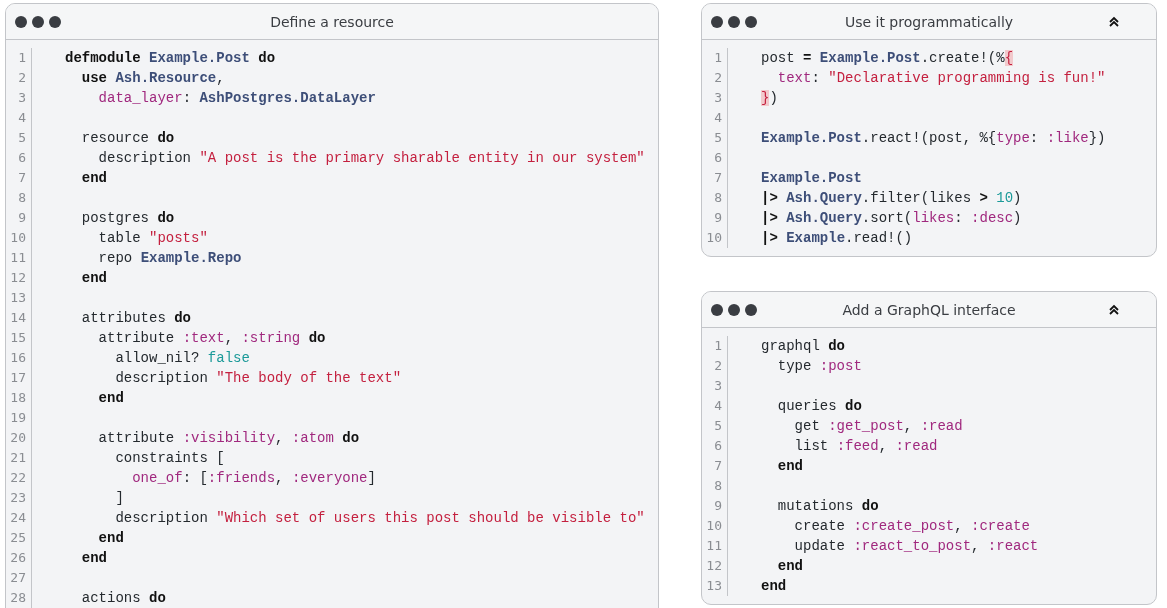 The height and width of the screenshot is (608, 1167). I want to click on code-line: ], so click(119, 498).